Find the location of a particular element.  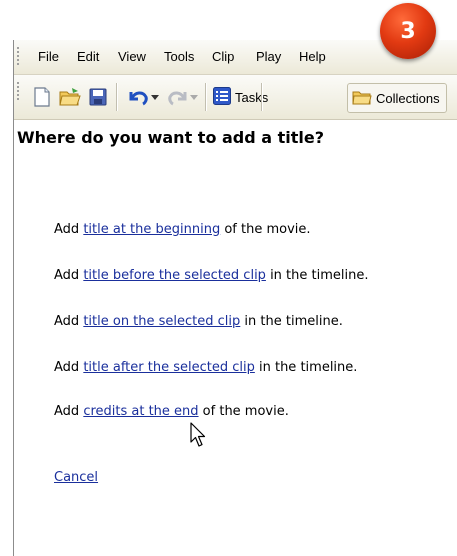

step-number-badge: 3 is located at coordinates (408, 31).